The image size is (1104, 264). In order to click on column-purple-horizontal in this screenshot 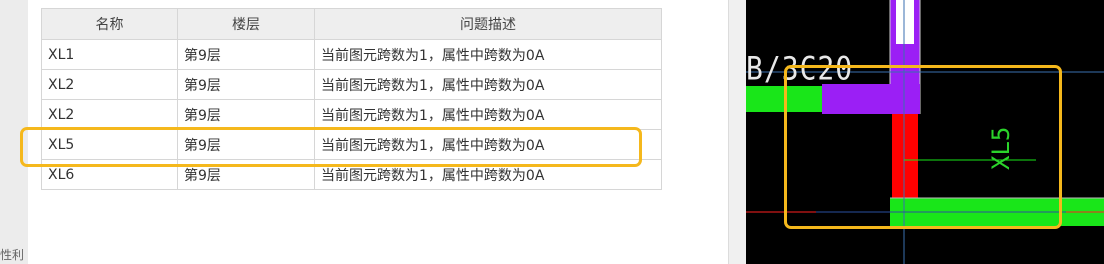, I will do `click(871, 99)`.